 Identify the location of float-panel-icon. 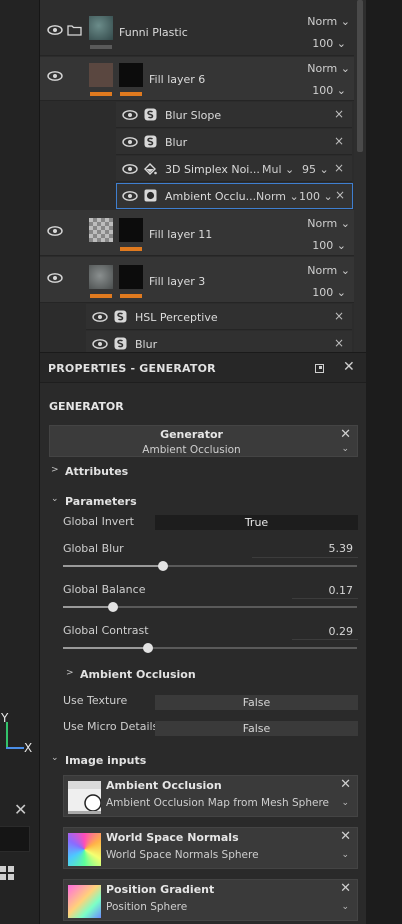
(319, 368).